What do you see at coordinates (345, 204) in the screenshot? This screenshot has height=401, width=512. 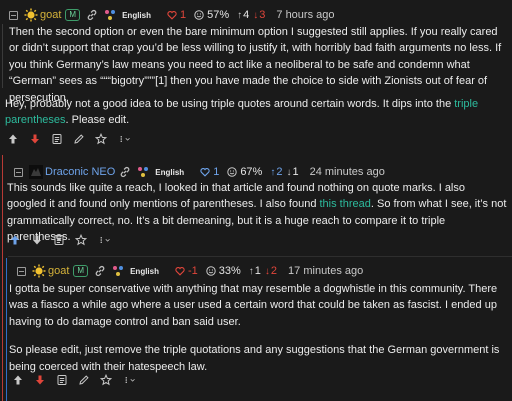 I see `this-thread-link: this thread` at bounding box center [345, 204].